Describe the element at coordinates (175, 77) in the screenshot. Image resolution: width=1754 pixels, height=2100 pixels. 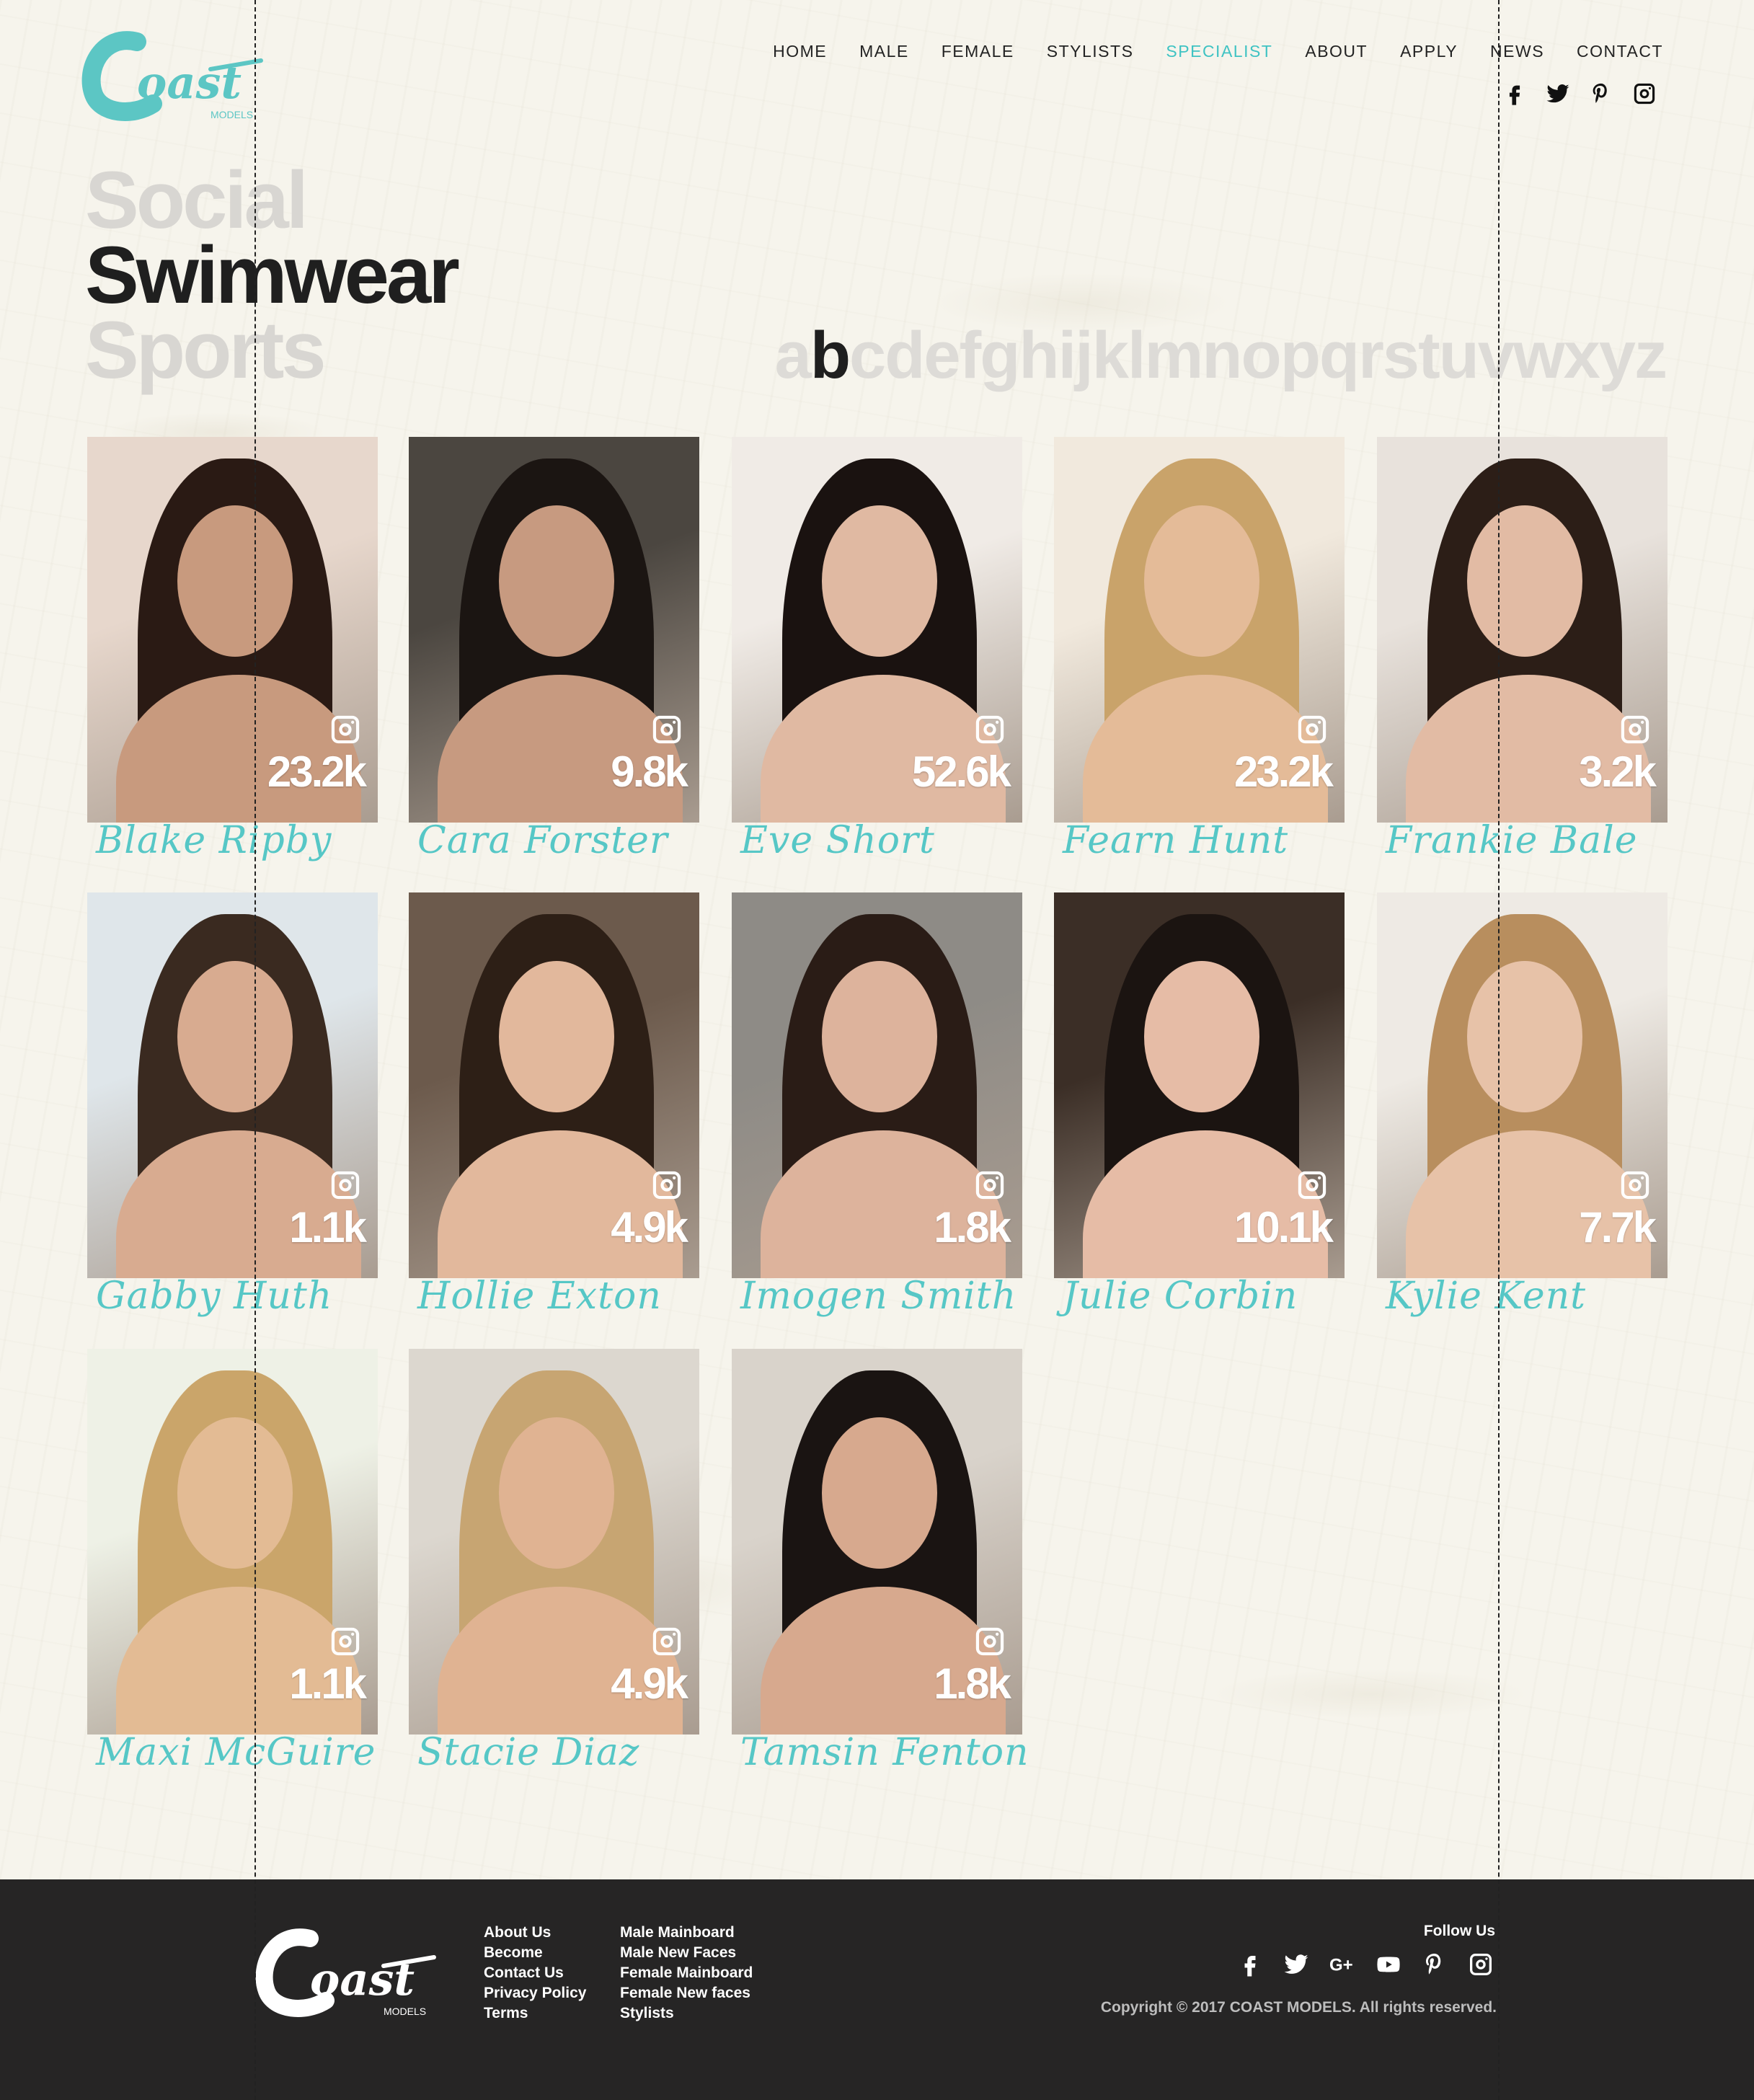
I see `brand-logo: oast MODELS` at that location.